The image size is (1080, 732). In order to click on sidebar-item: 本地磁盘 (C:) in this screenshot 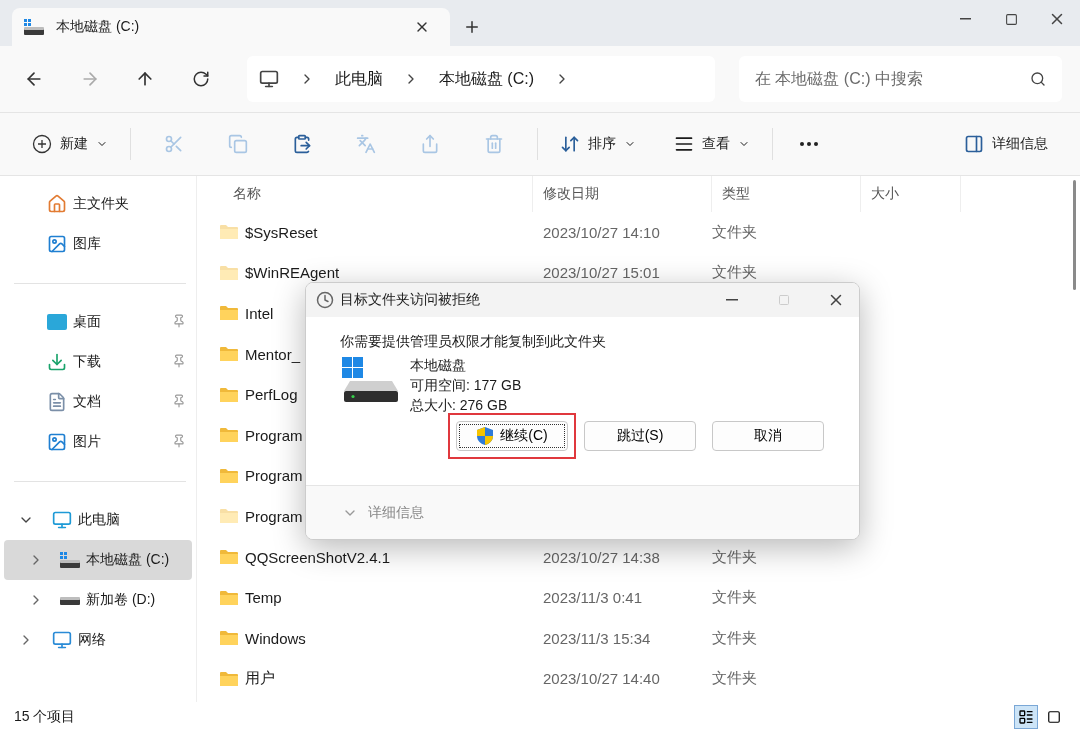, I will do `click(98, 560)`.